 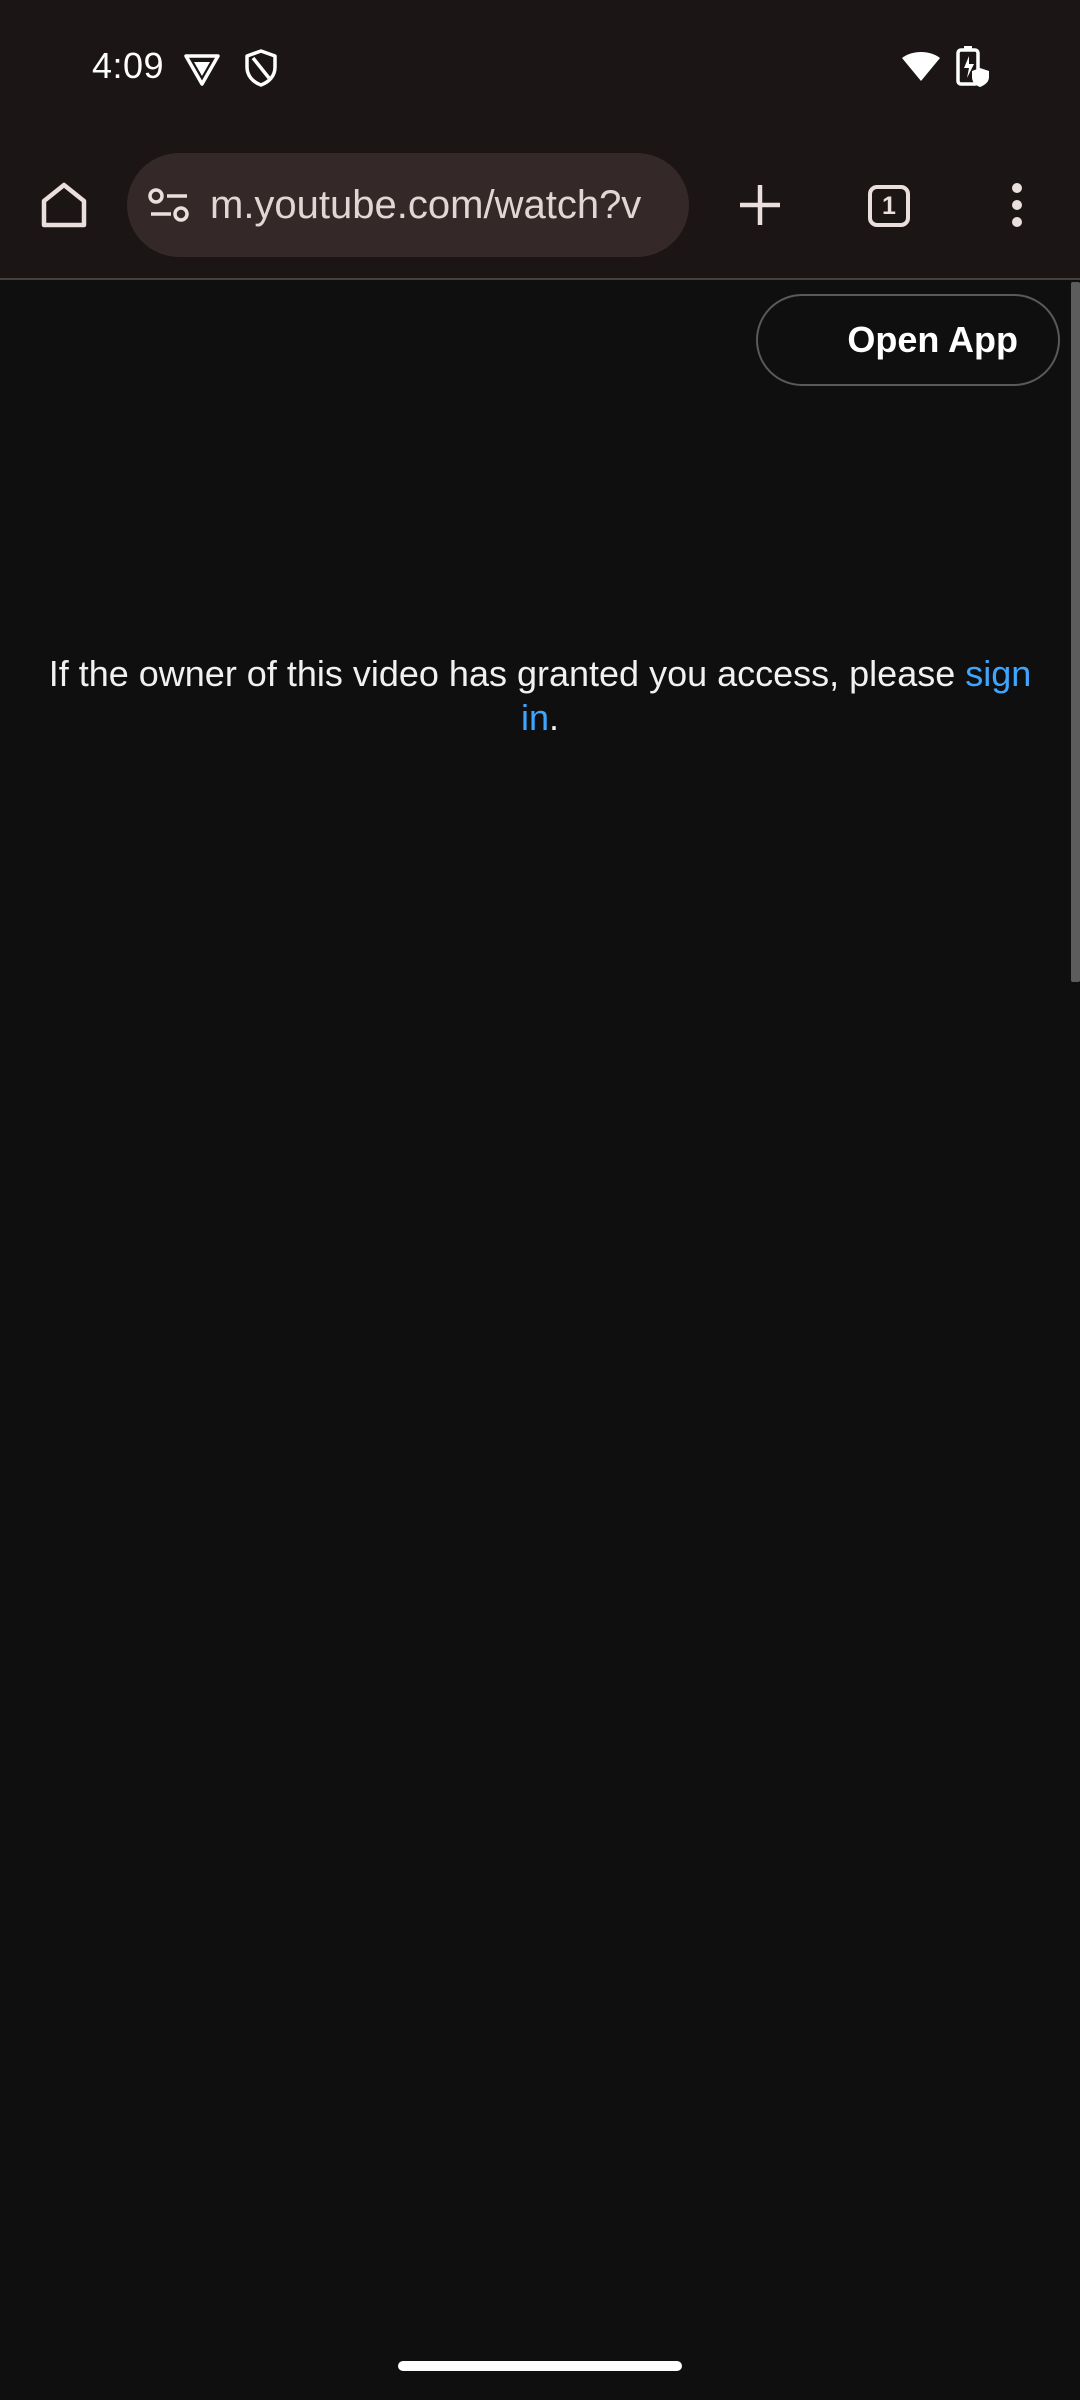 What do you see at coordinates (261, 68) in the screenshot?
I see `shield-icon` at bounding box center [261, 68].